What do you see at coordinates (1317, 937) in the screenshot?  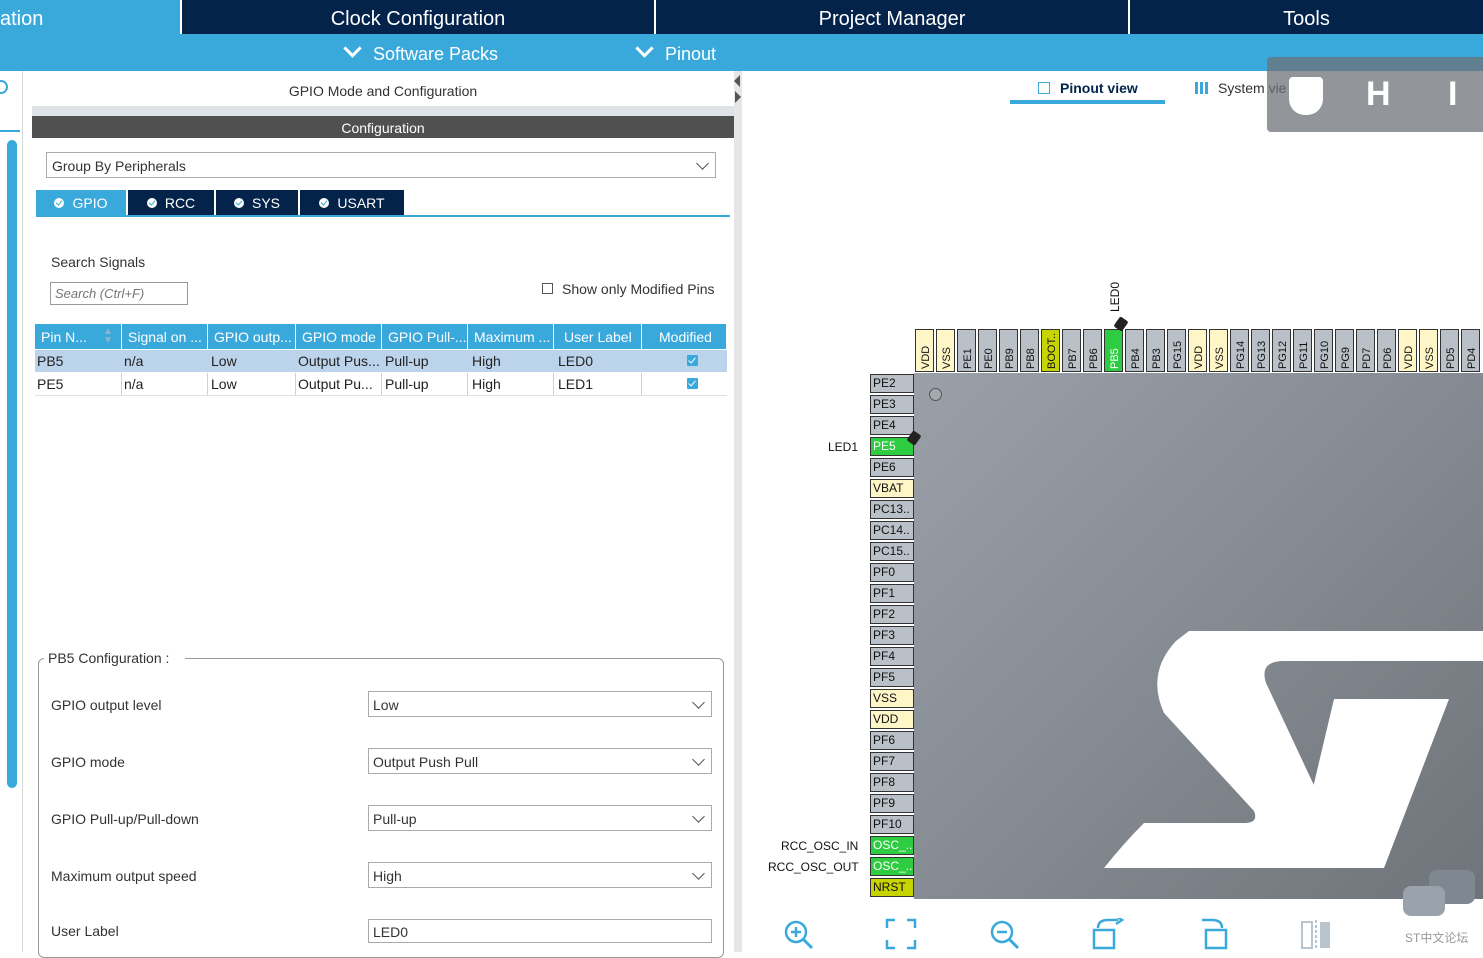 I see `mirror-icon` at bounding box center [1317, 937].